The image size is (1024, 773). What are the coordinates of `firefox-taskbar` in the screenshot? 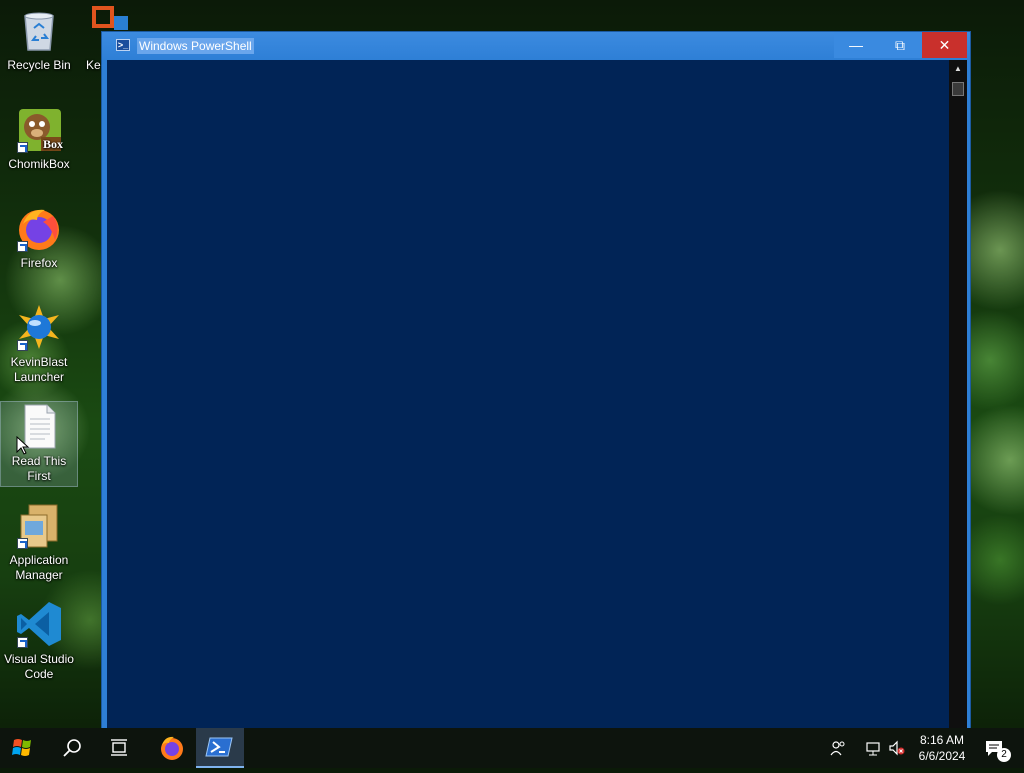 It's located at (172, 748).